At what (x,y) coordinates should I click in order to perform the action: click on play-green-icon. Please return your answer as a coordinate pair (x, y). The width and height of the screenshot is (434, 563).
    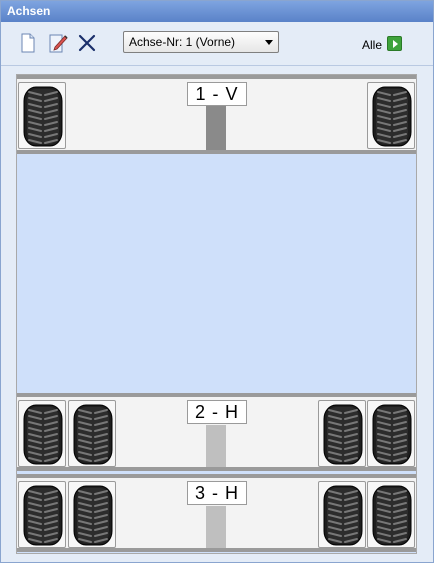
    Looking at the image, I should click on (394, 43).